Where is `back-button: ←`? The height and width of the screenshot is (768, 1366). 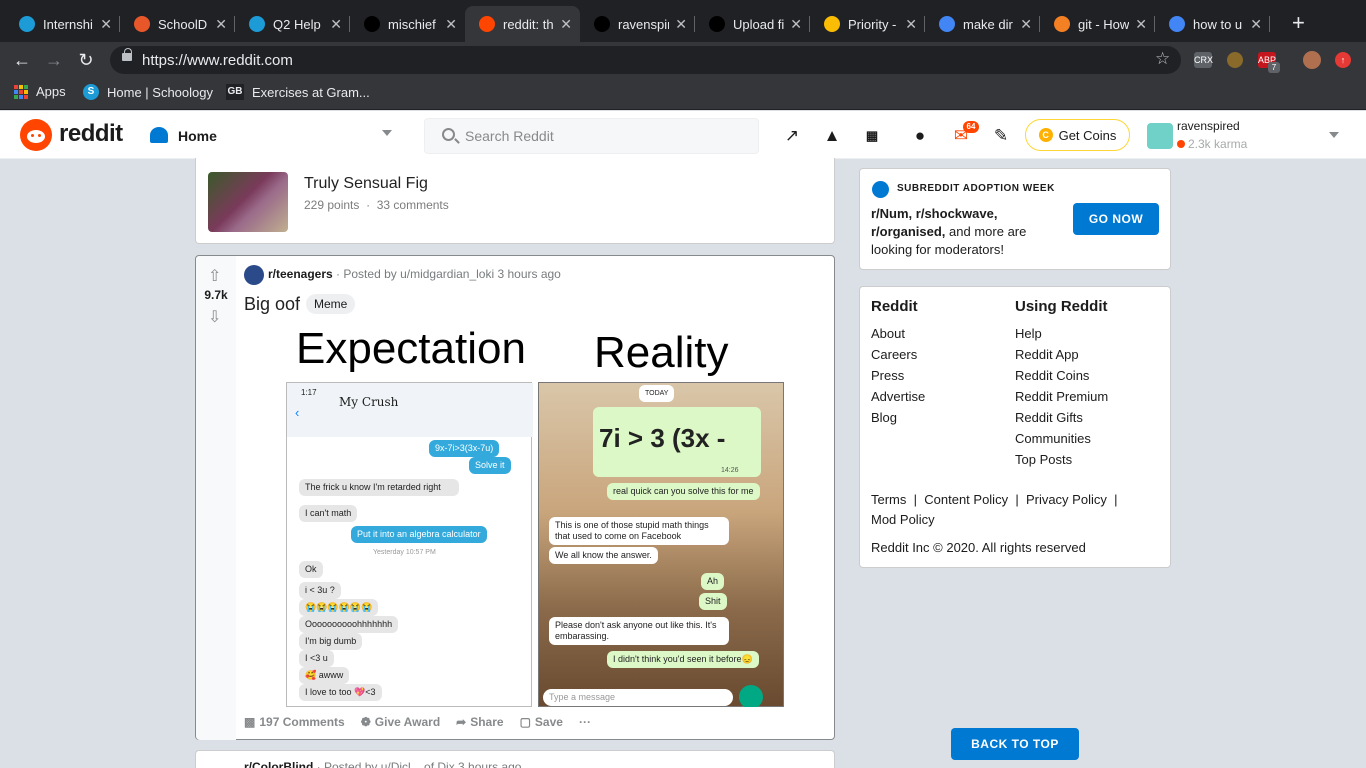
back-button: ← is located at coordinates (22, 60).